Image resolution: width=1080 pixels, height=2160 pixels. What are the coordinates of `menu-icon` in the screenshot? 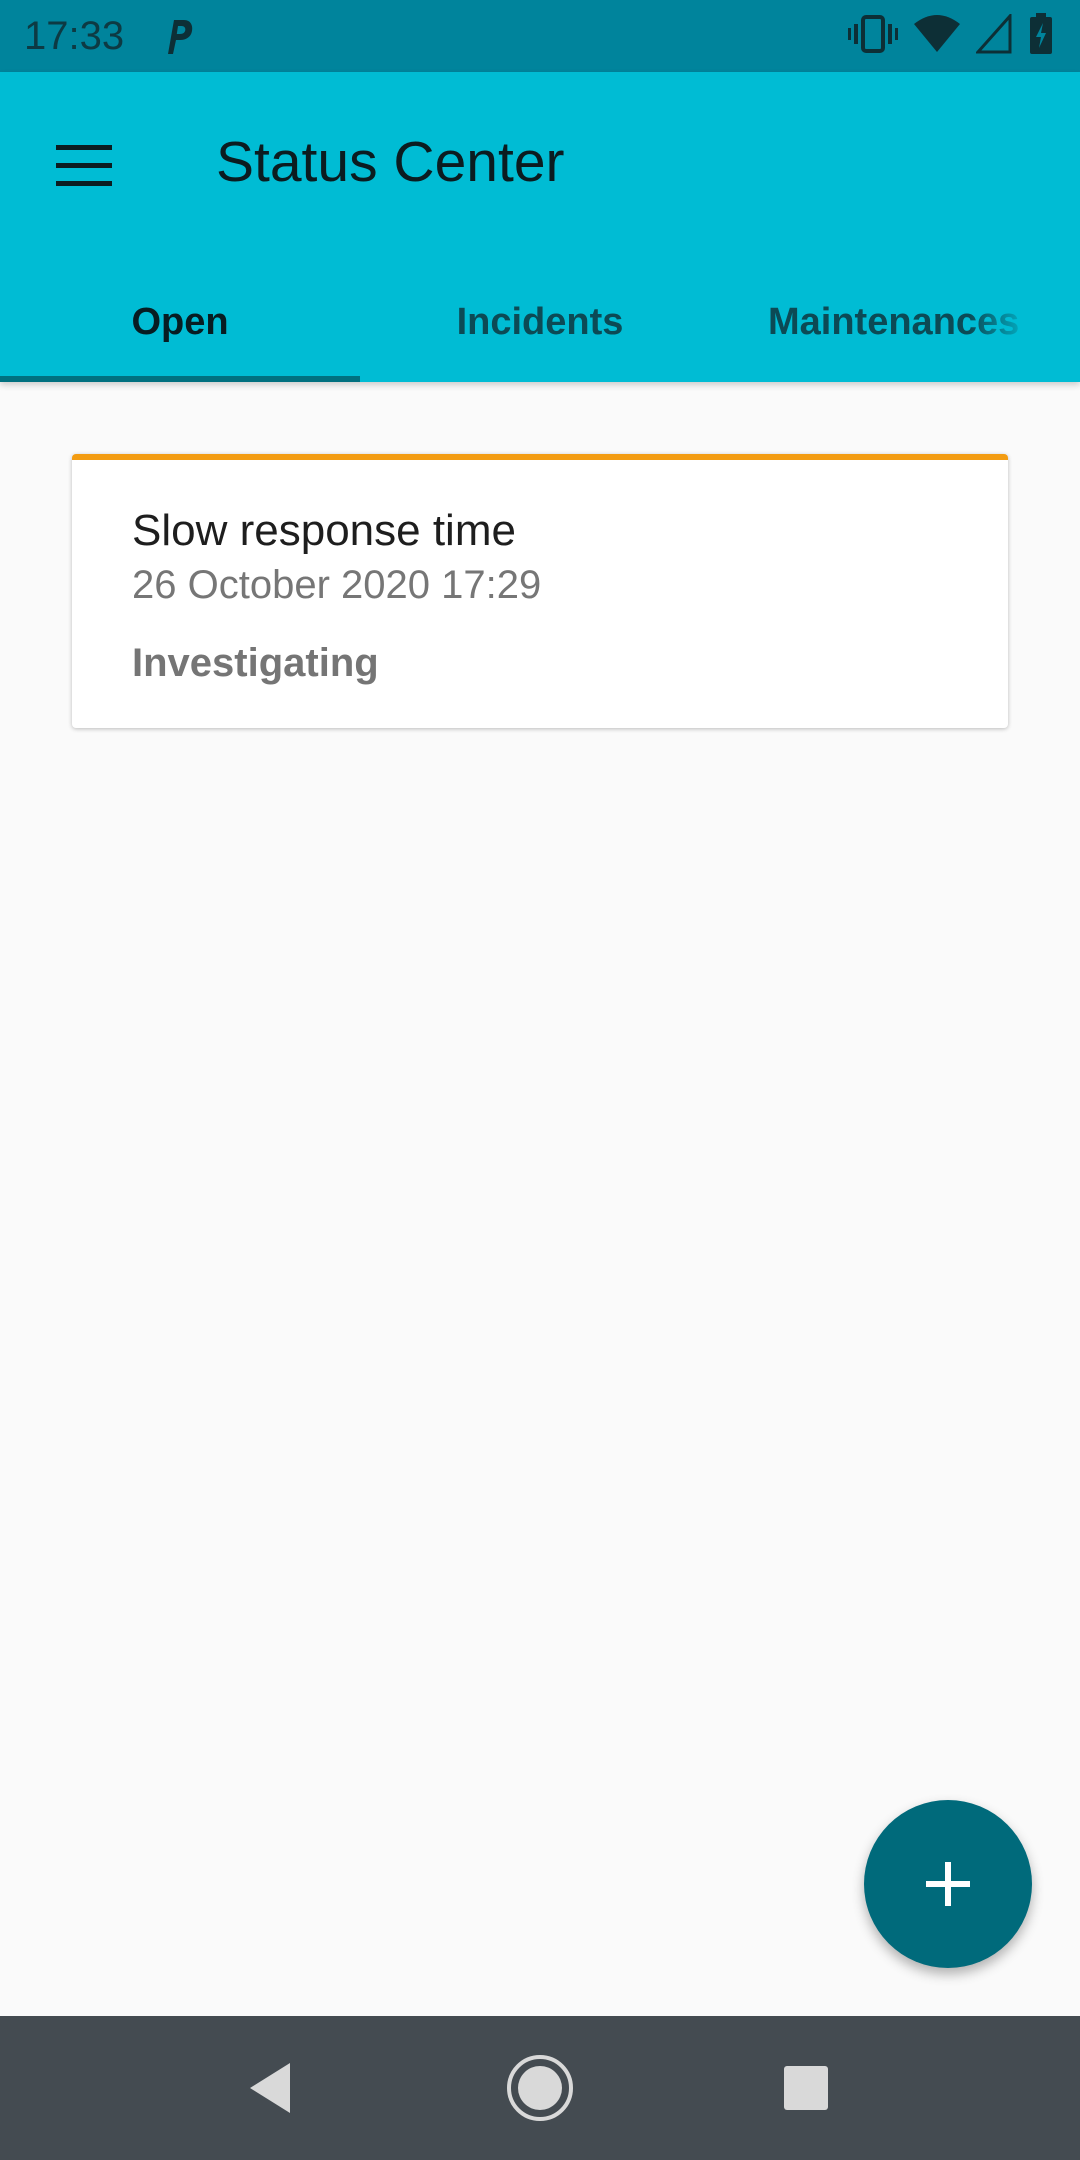 It's located at (84, 165).